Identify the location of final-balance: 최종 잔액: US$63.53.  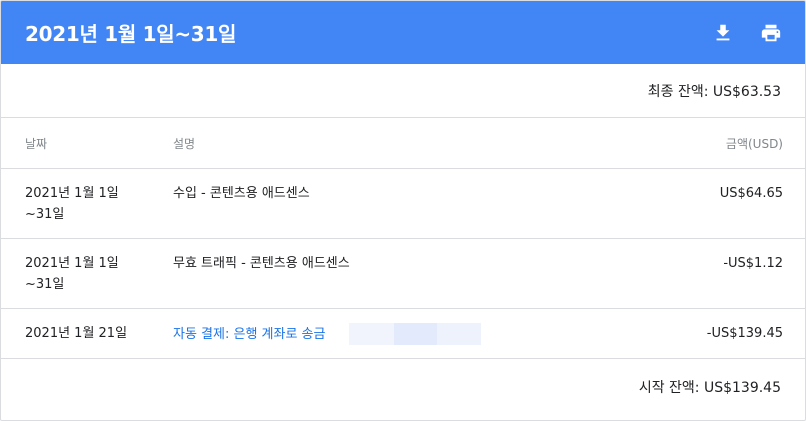
(714, 91).